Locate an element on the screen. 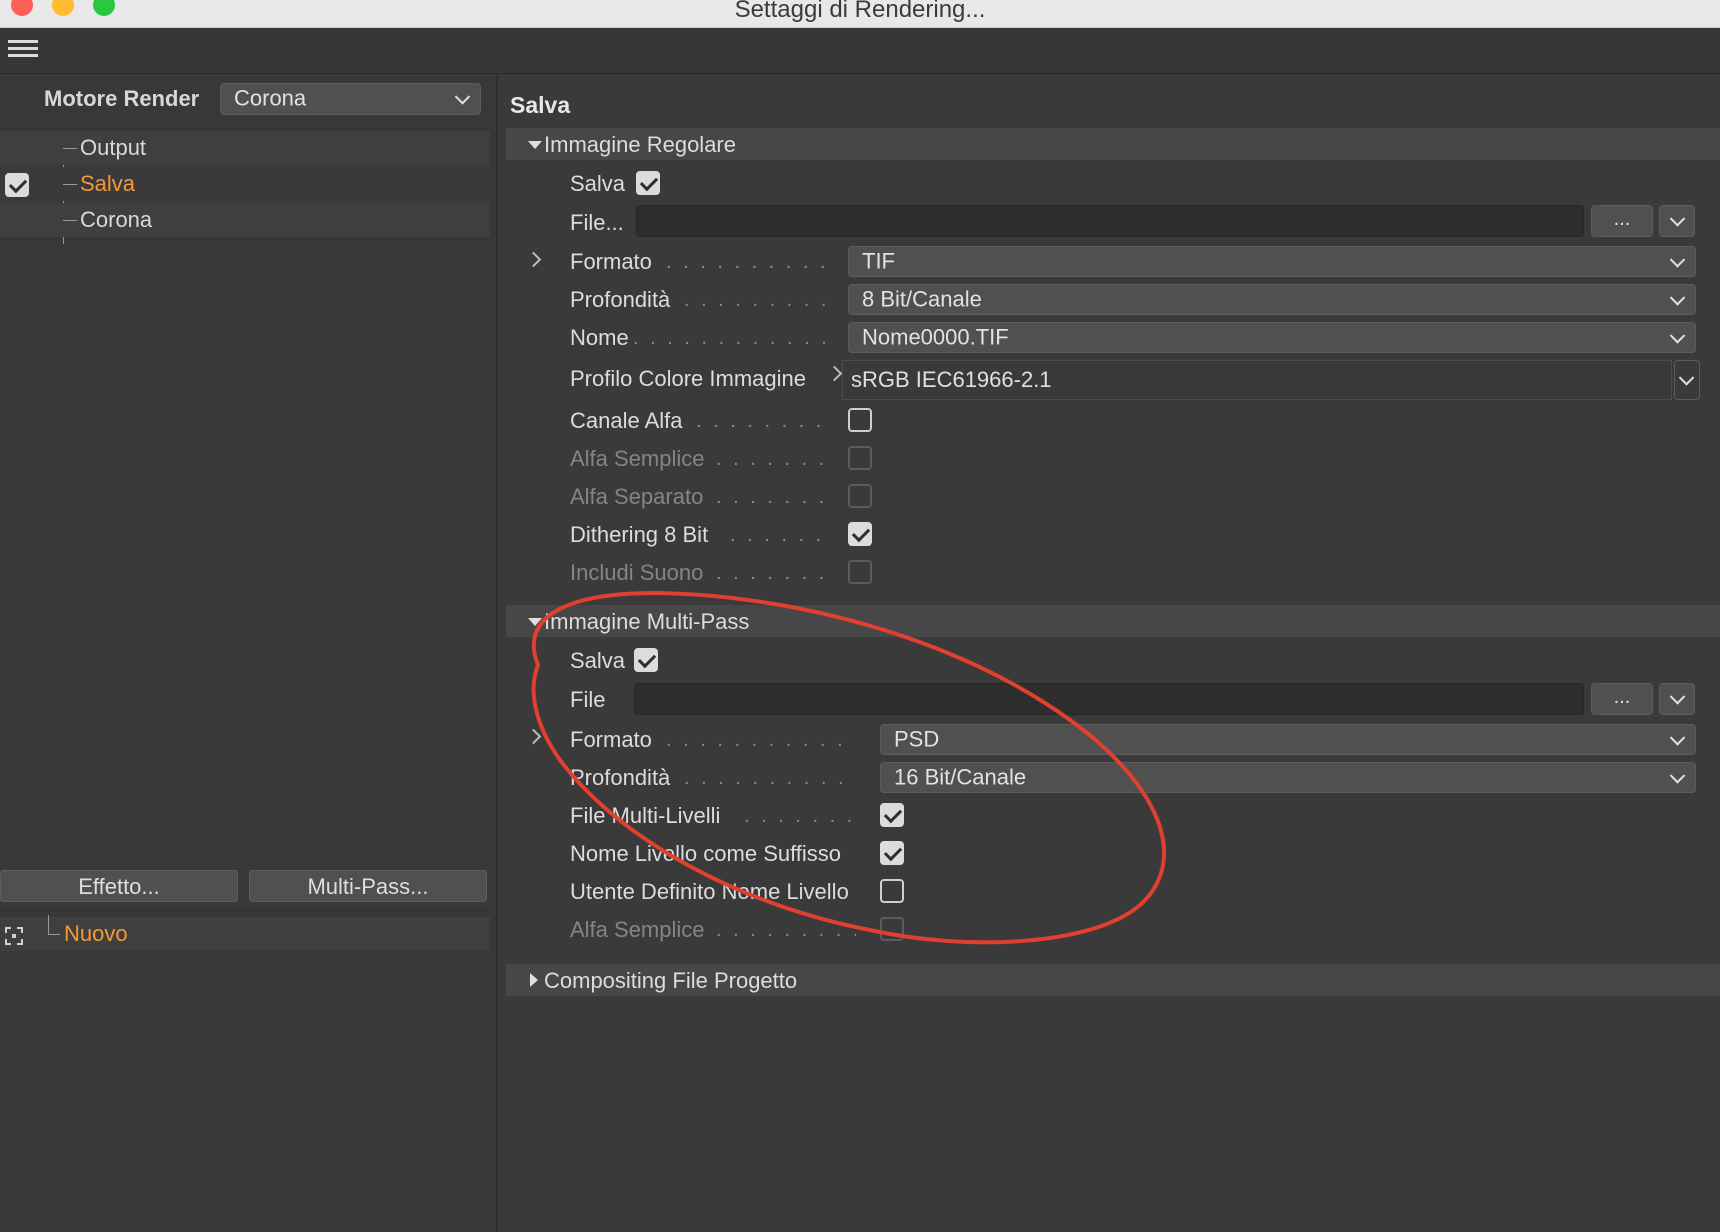  tree-connector is located at coordinates (48, 924).